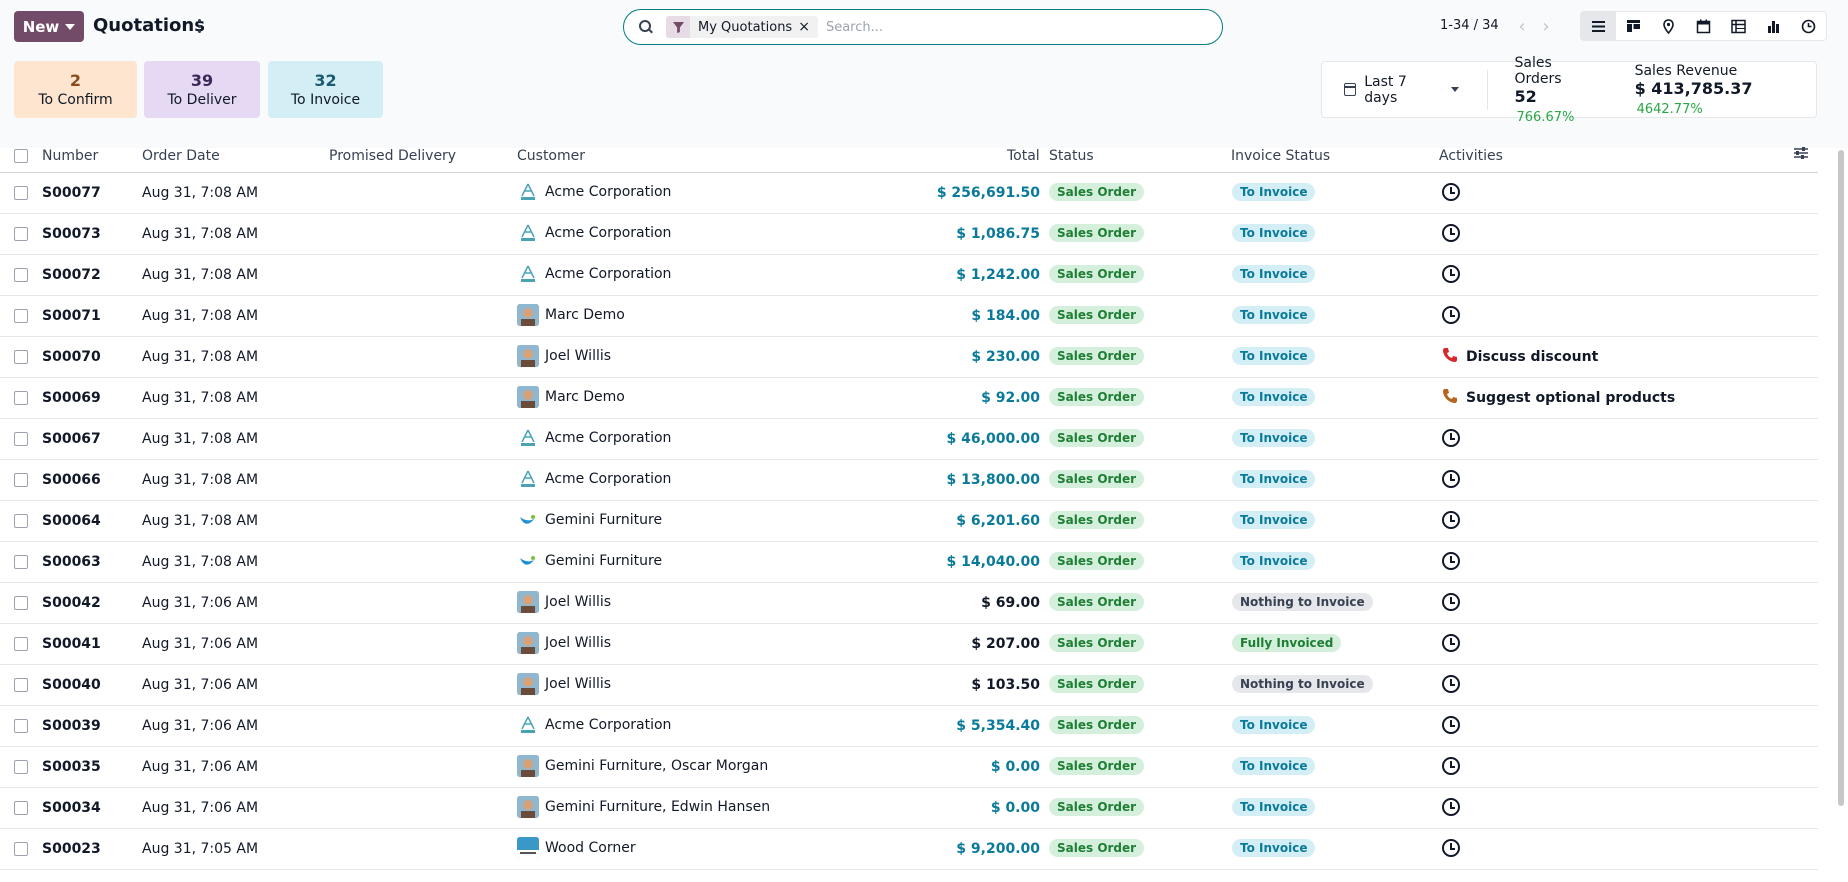 The width and height of the screenshot is (1848, 882). Describe the element at coordinates (1668, 26) in the screenshot. I see `map-view-icon` at that location.